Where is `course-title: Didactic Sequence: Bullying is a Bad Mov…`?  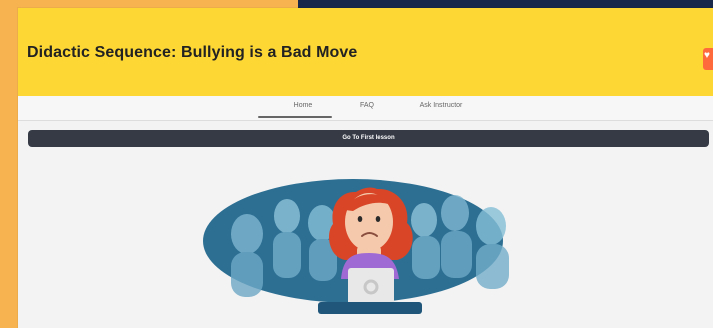
course-title: Didactic Sequence: Bullying is a Bad Mov… is located at coordinates (192, 52).